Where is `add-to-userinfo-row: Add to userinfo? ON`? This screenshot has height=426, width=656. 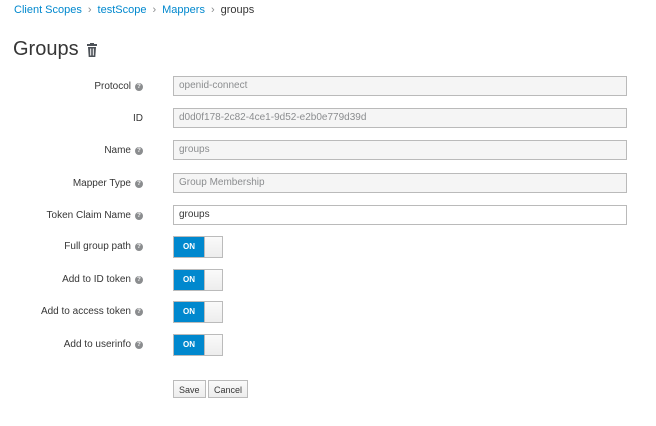
add-to-userinfo-row: Add to userinfo? ON is located at coordinates (328, 345).